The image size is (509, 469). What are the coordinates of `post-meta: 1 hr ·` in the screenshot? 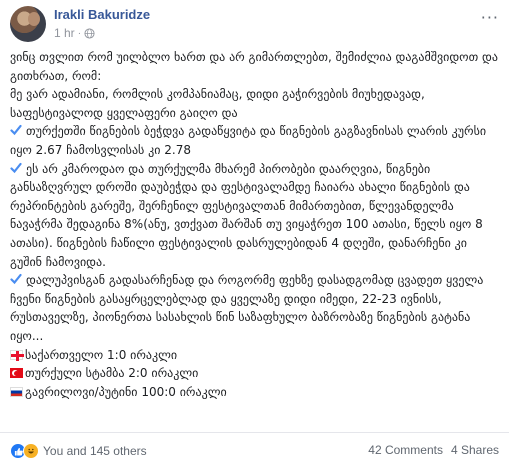 It's located at (74, 33).